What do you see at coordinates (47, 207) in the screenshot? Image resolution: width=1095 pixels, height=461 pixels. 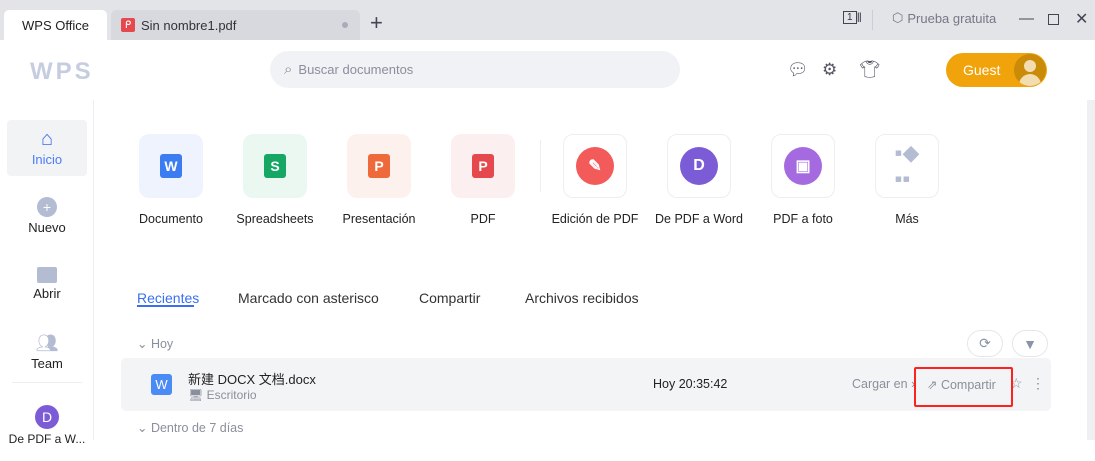 I see `plus-circle-icon: +` at bounding box center [47, 207].